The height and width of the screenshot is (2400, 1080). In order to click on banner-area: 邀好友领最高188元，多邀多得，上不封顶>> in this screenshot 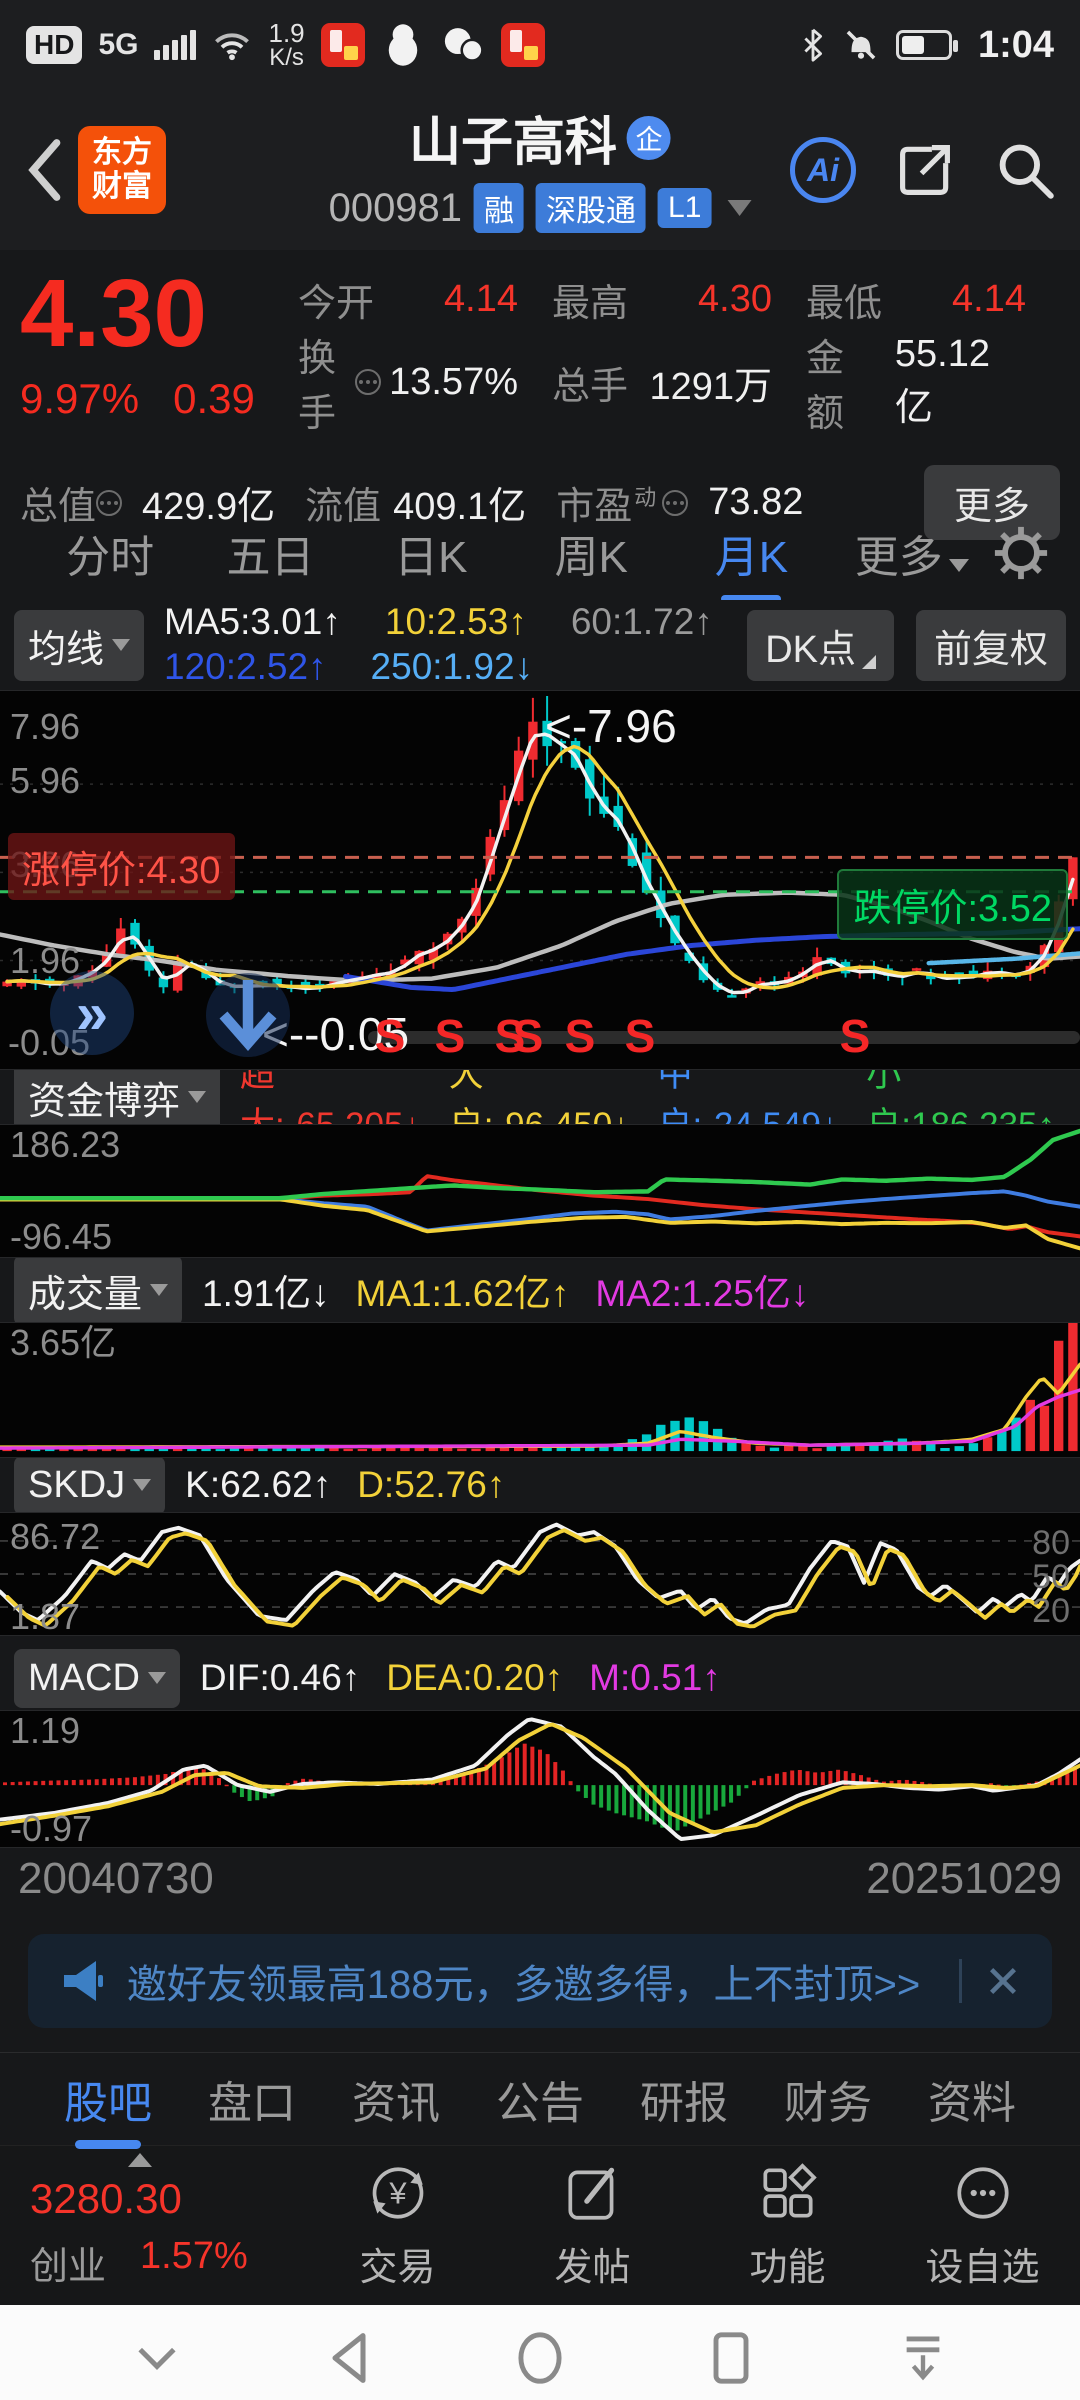, I will do `click(540, 1981)`.